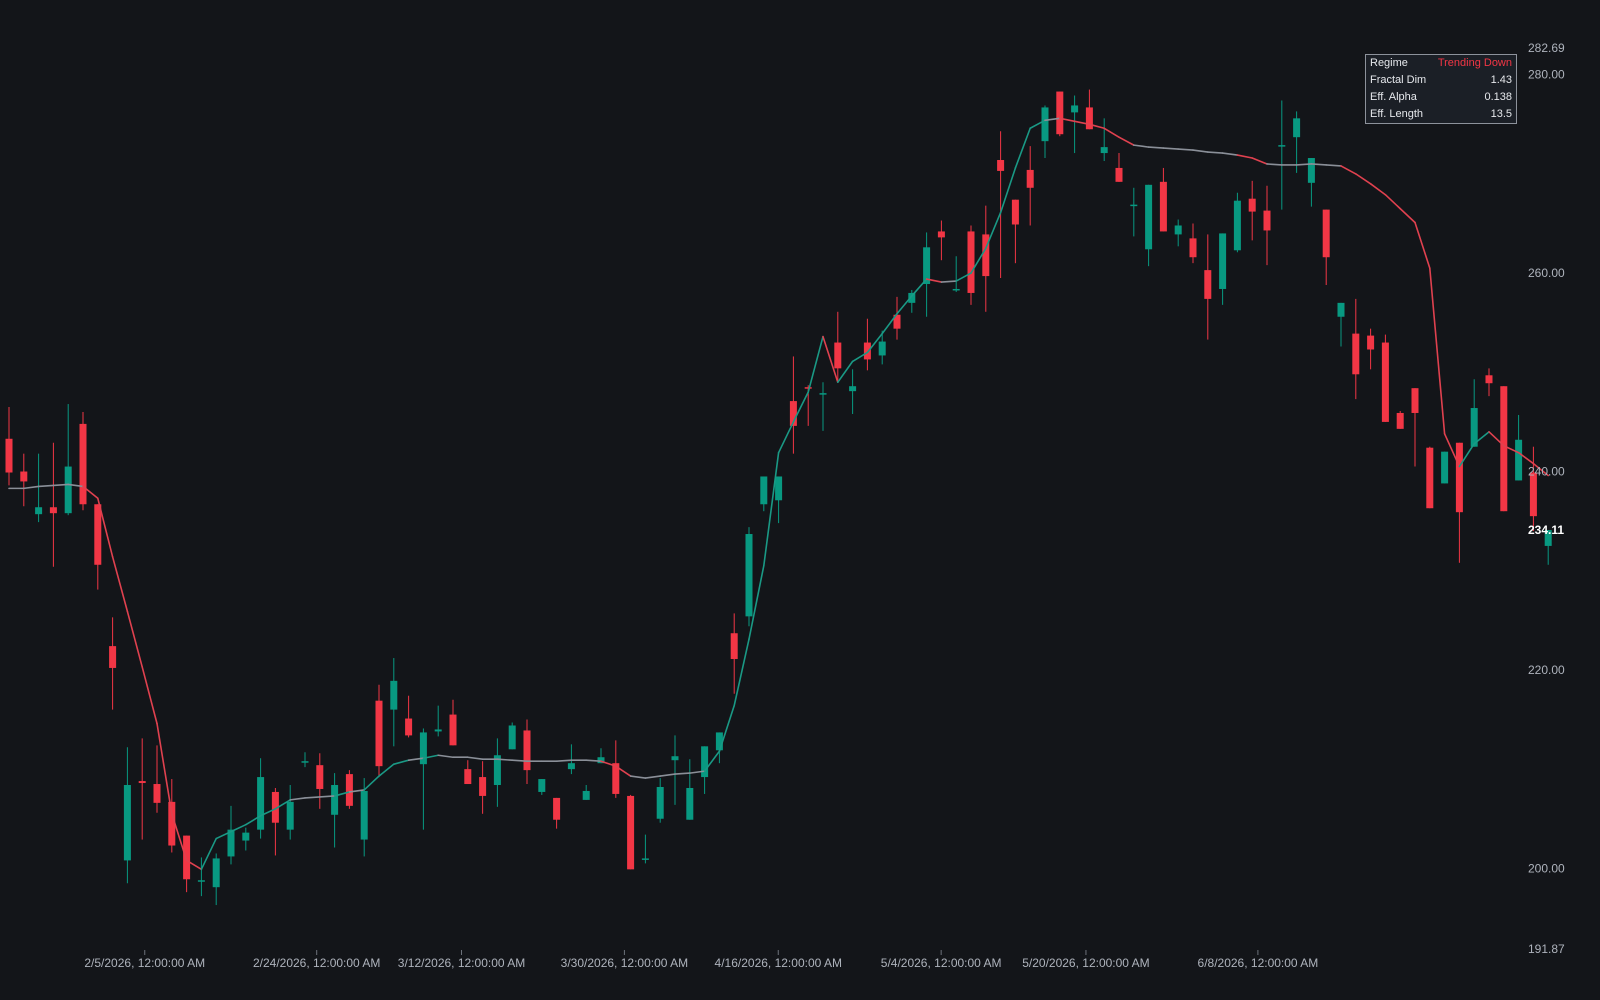  What do you see at coordinates (1393, 97) in the screenshot?
I see `info-label: Eff. Alpha` at bounding box center [1393, 97].